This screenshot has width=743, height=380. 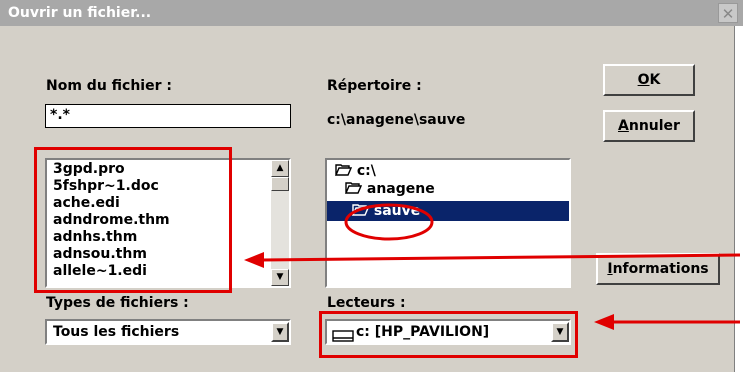 What do you see at coordinates (501, 257) in the screenshot?
I see `annotation-arrow-line` at bounding box center [501, 257].